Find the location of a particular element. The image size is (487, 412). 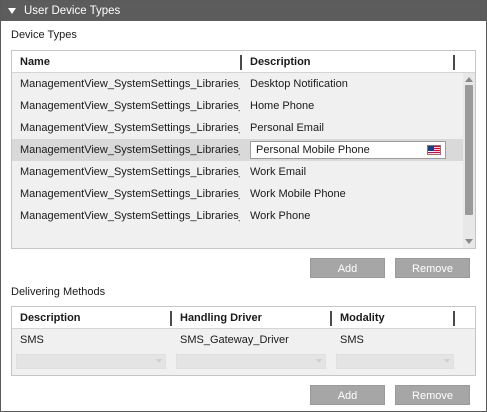

cell-description: Work Phone is located at coordinates (280, 216).